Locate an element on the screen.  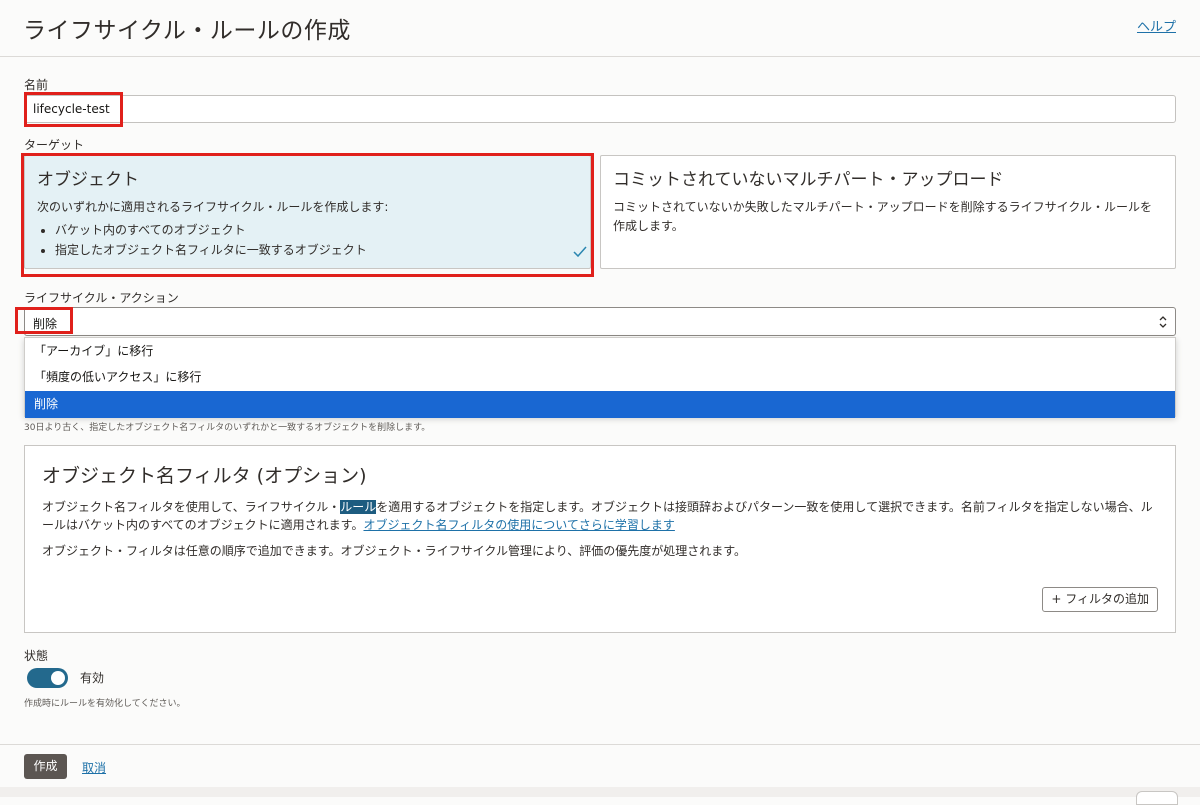
list-item: 指定したオブジェクト名フィルタに一致するオブジェクト is located at coordinates (211, 250).